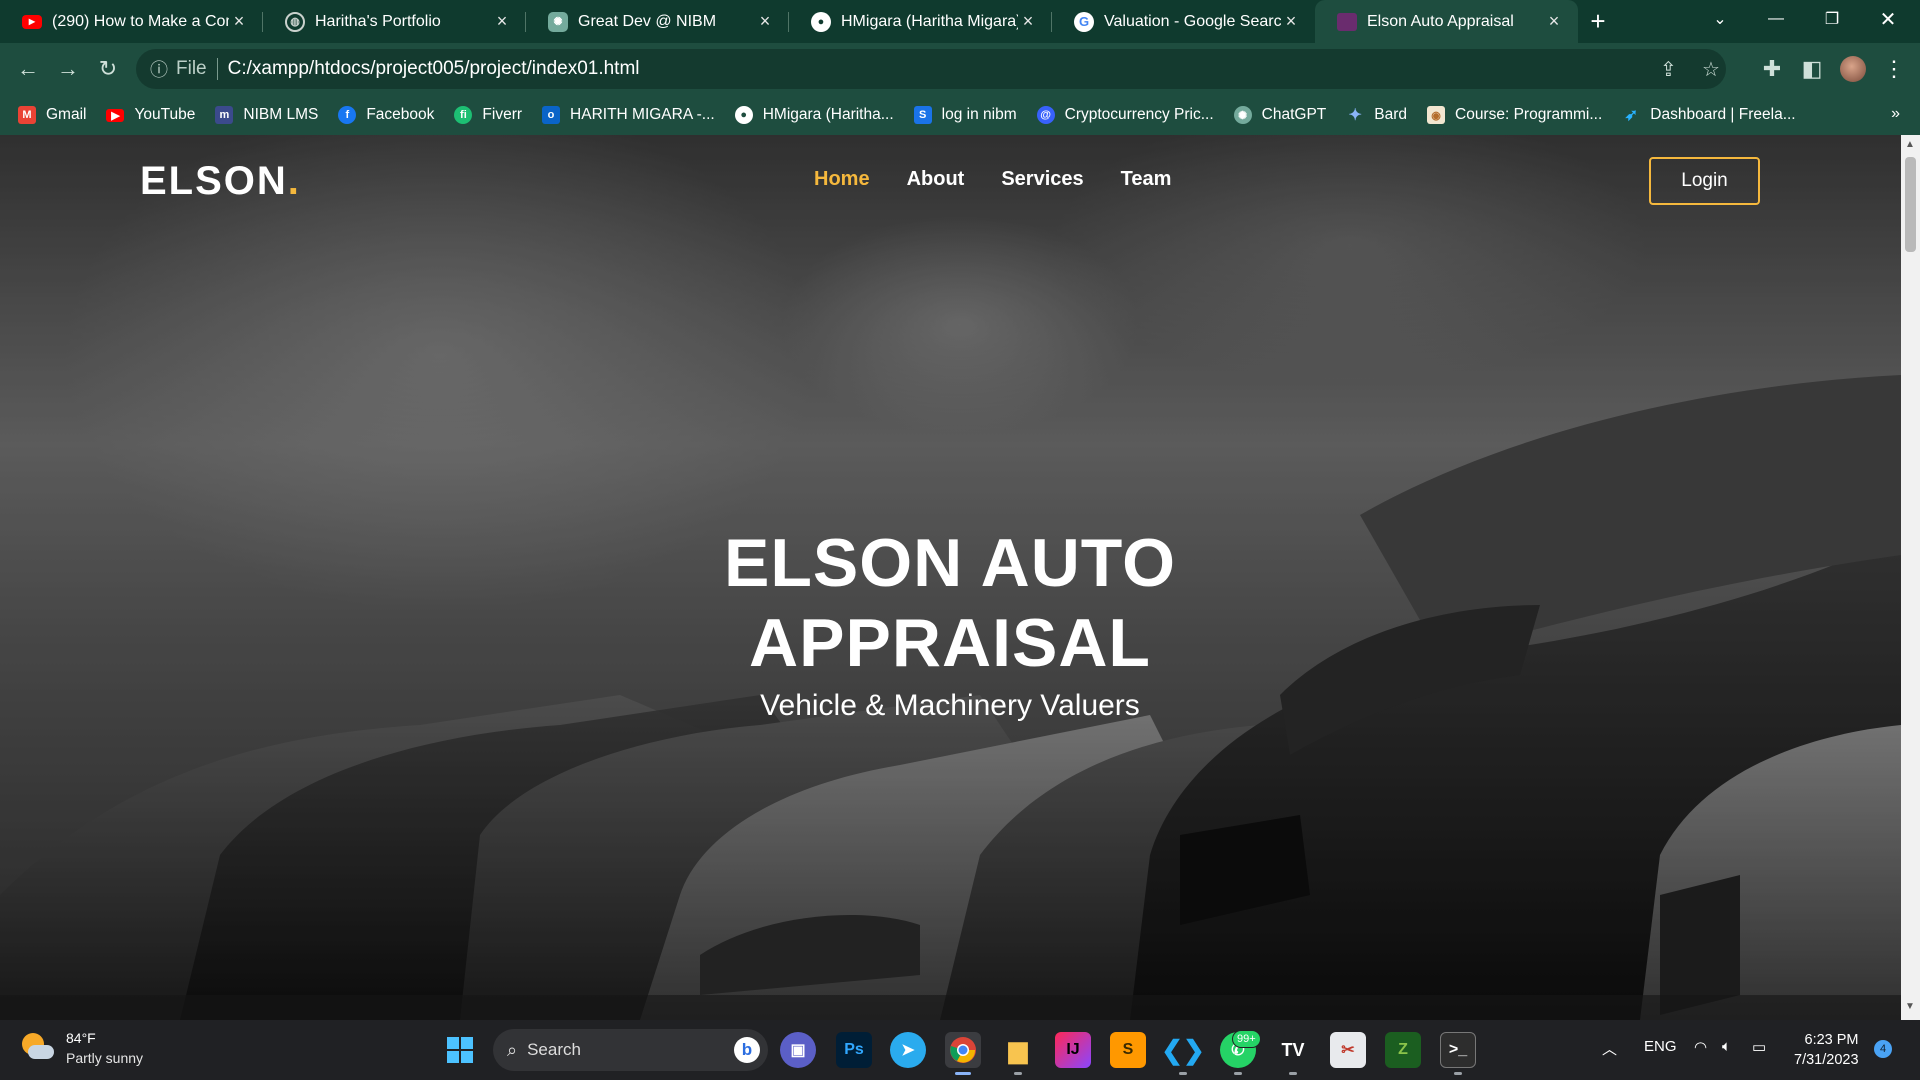  Describe the element at coordinates (1042, 179) in the screenshot. I see `nav-services: Services` at that location.